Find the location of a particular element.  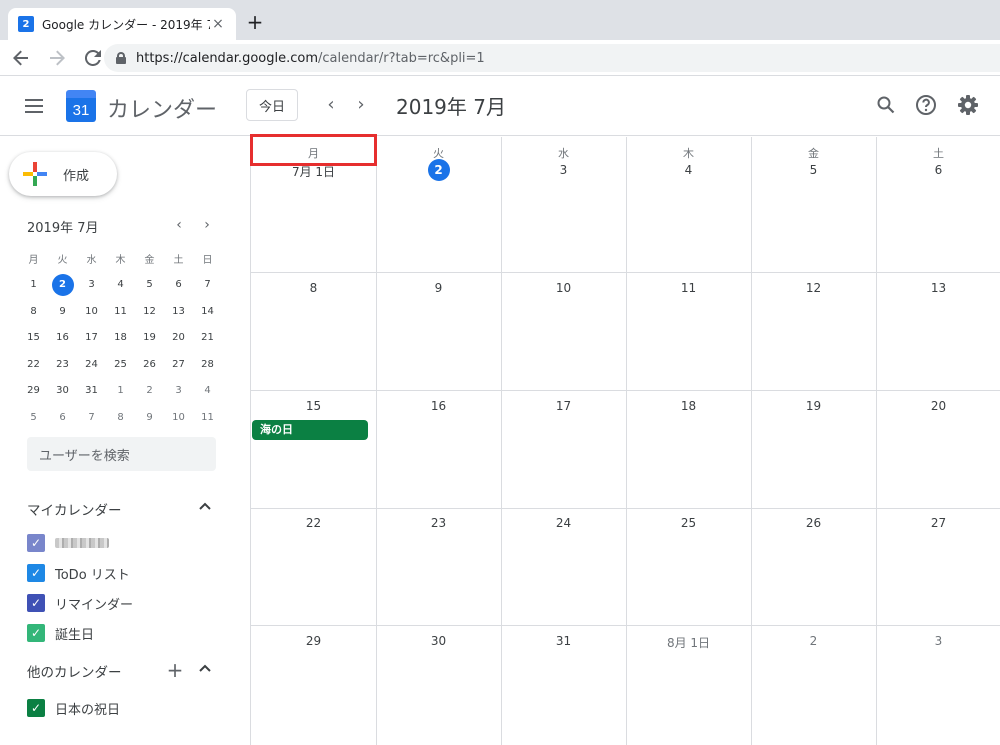

mini-day: 25 is located at coordinates (120, 364).